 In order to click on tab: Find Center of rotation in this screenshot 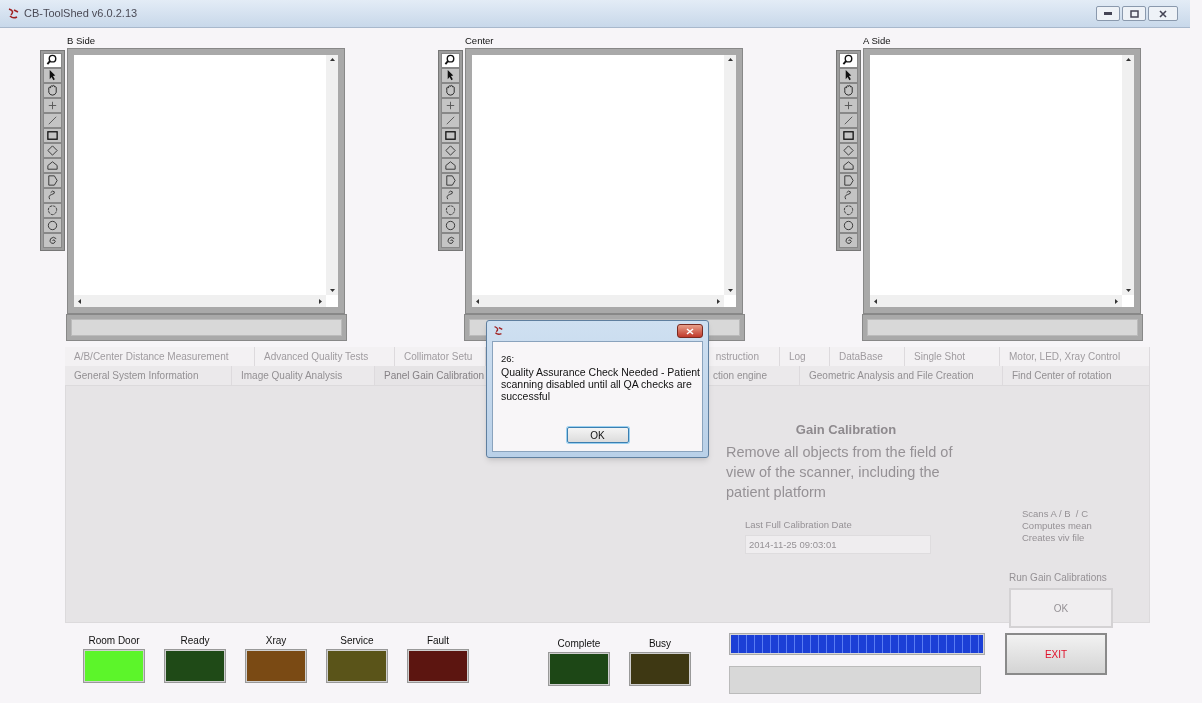, I will do `click(1076, 375)`.